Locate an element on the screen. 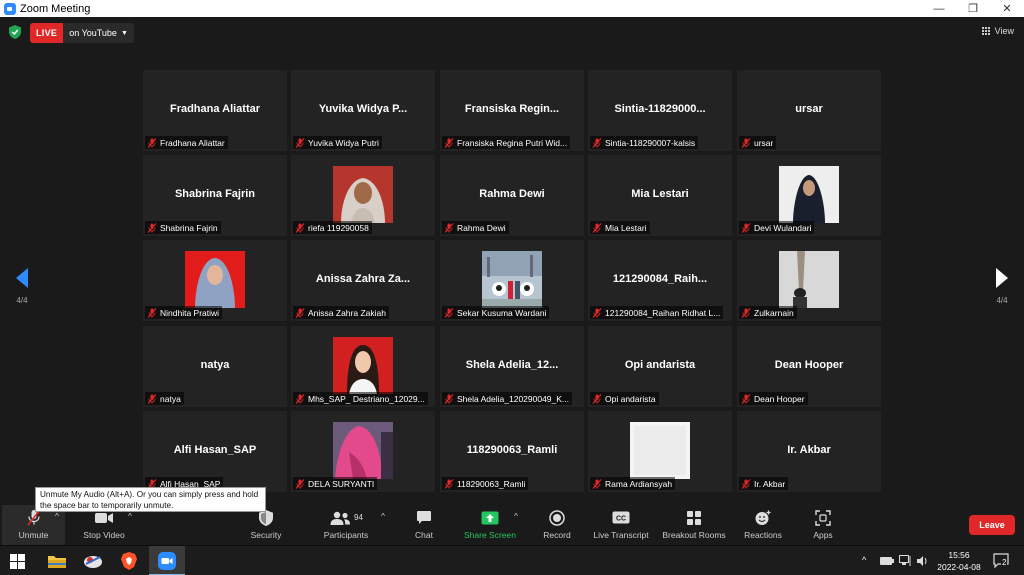  file-explorer-icon is located at coordinates (57, 561).